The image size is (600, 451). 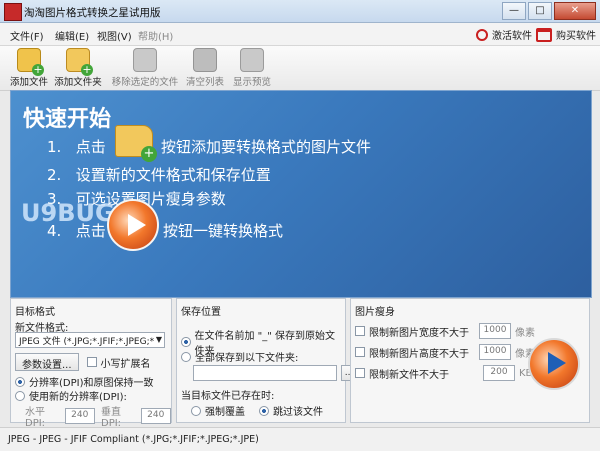 What do you see at coordinates (300, 34) in the screenshot?
I see `menubar: 文件(F) 编辑(E) 视图(V) 帮助(H) 激活软件 购买软件` at bounding box center [300, 34].